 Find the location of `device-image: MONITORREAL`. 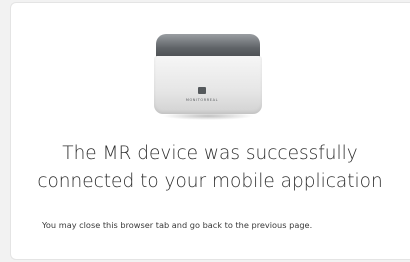

device-image: MONITORREAL is located at coordinates (208, 78).